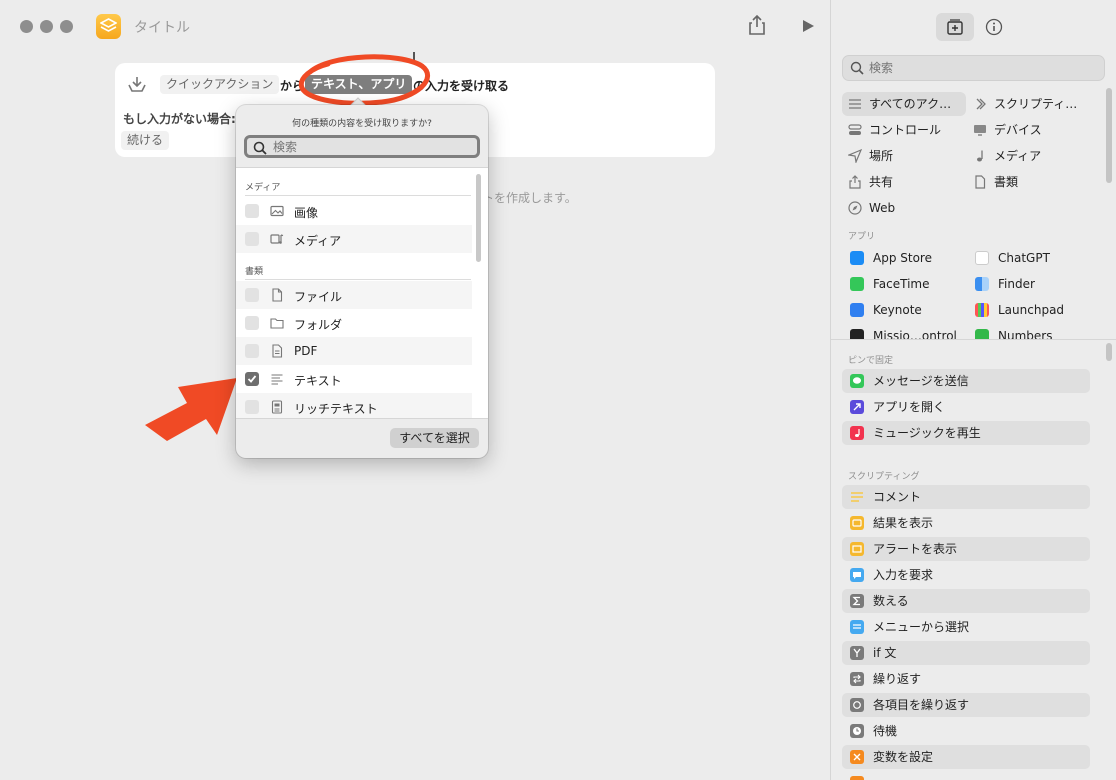 The height and width of the screenshot is (780, 1116). I want to click on category-web: Web, so click(904, 208).